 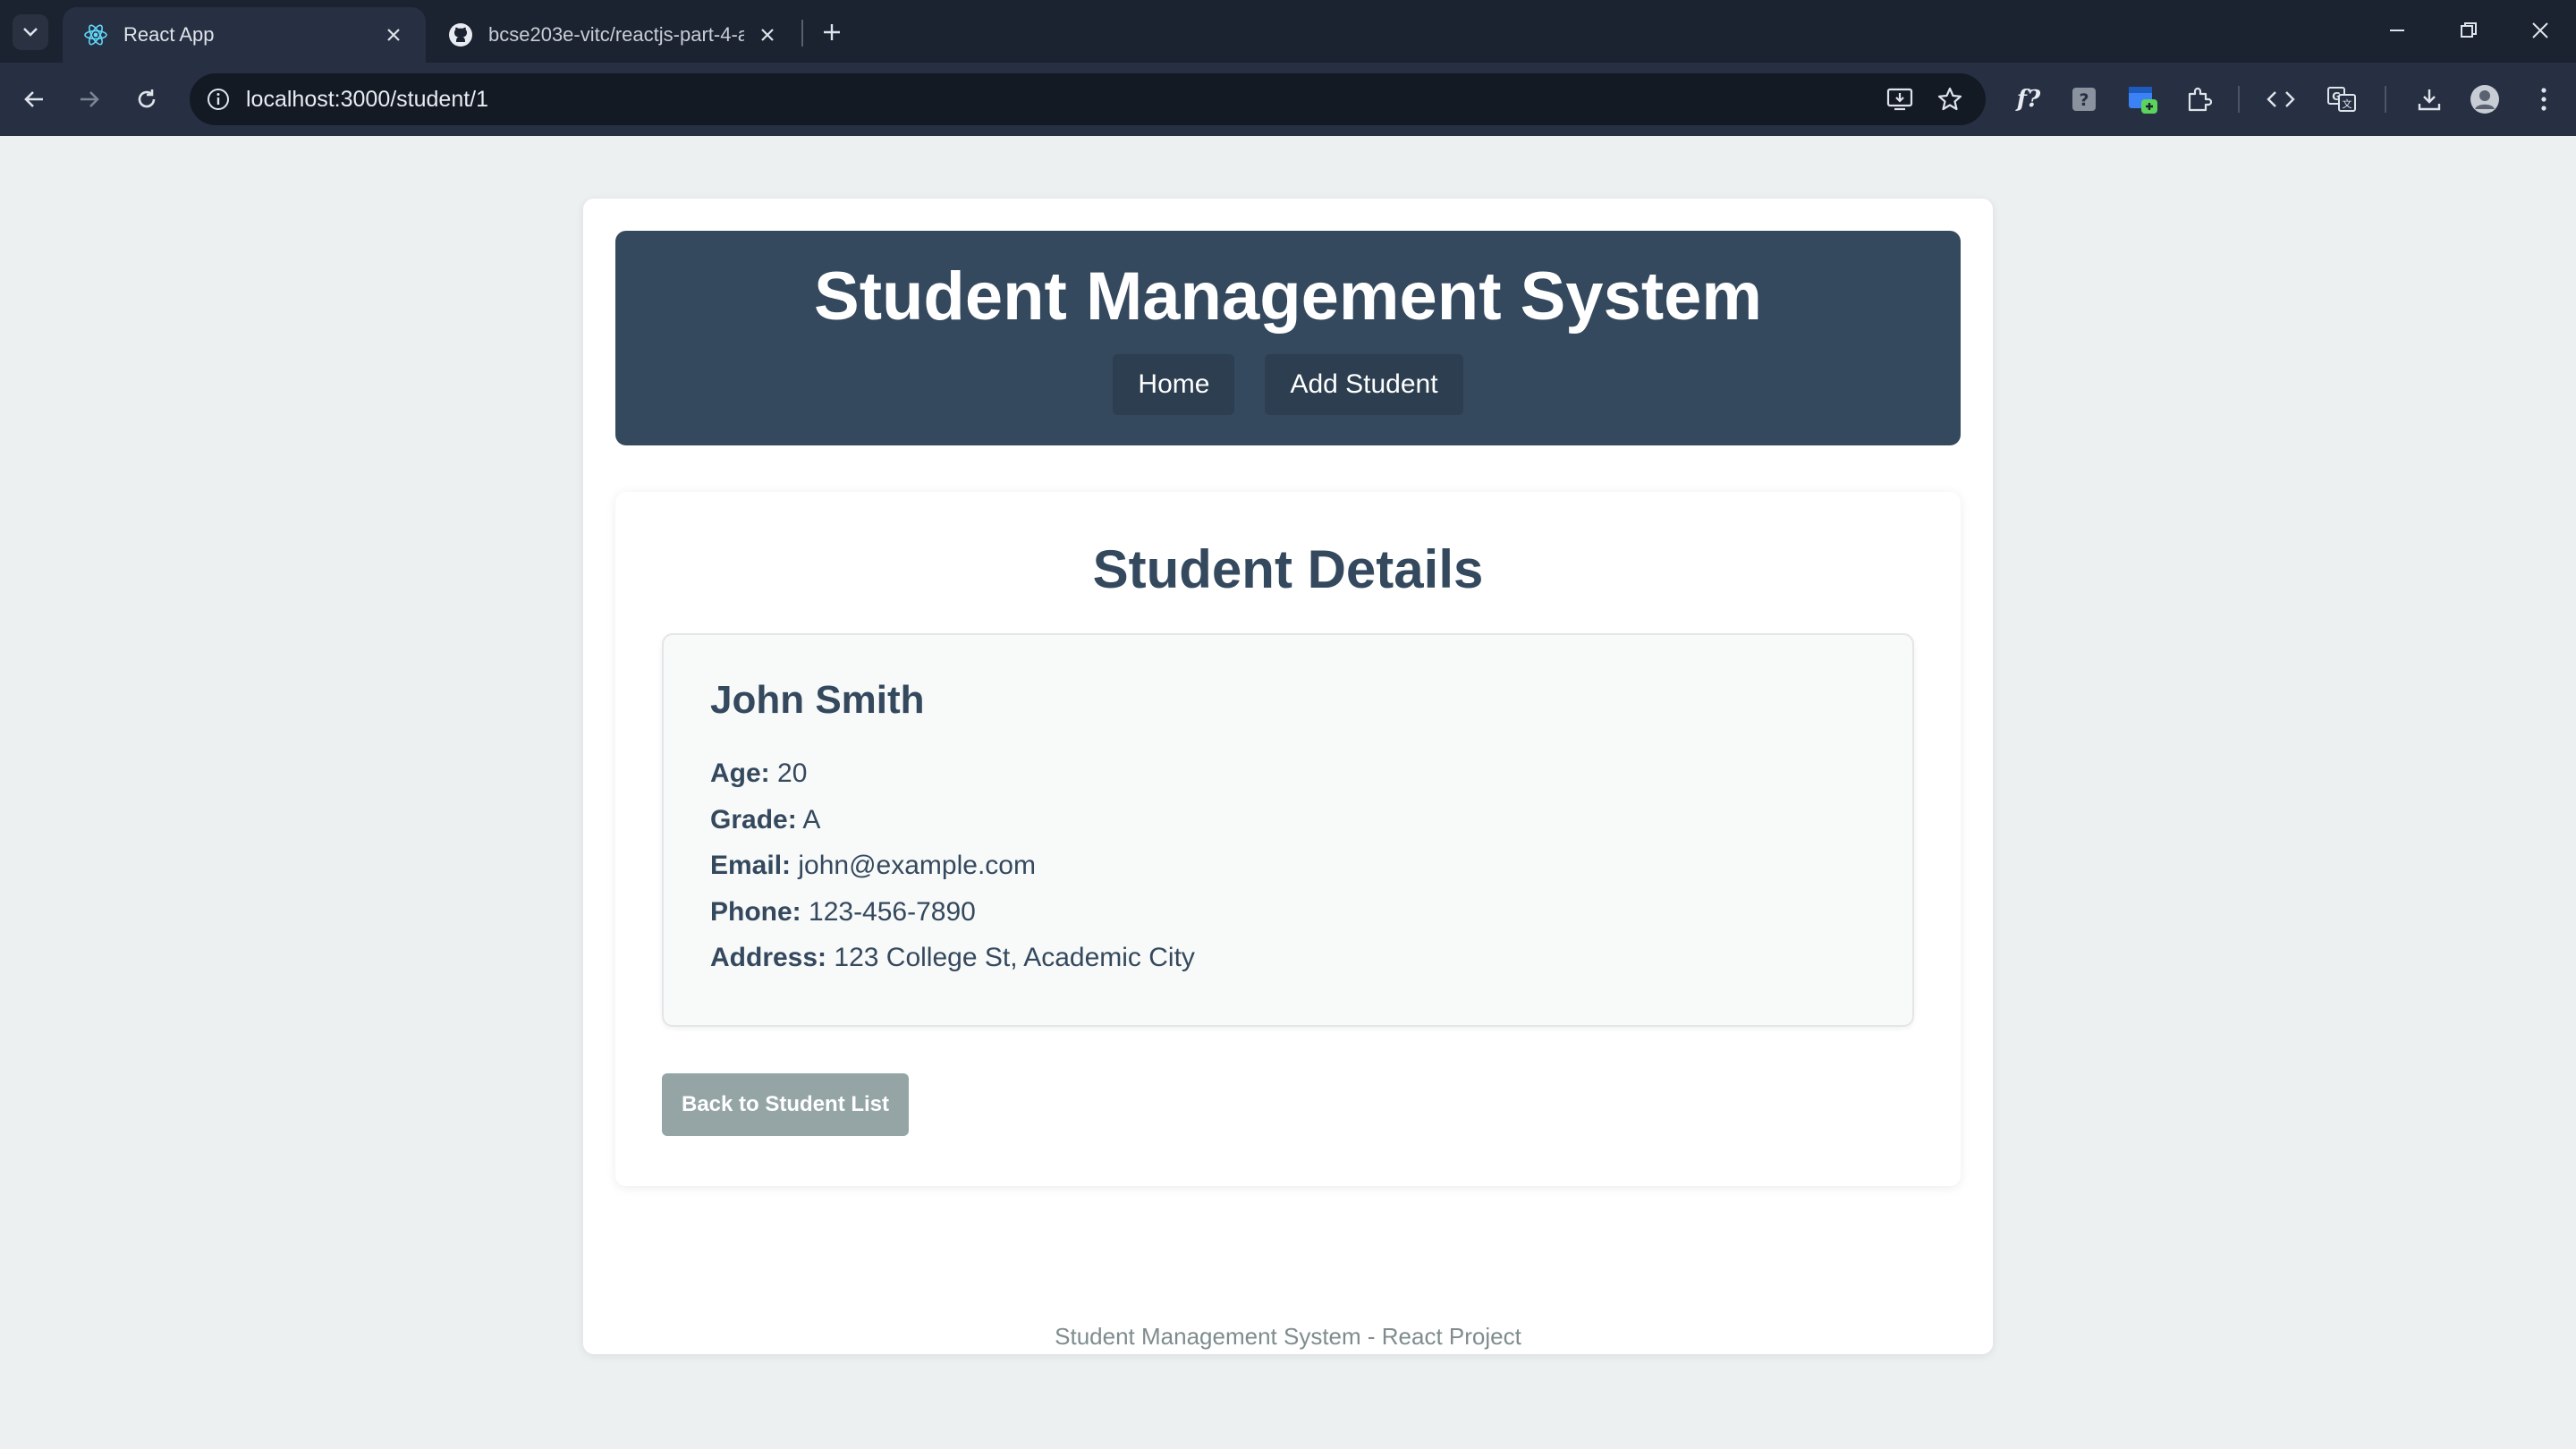 What do you see at coordinates (2429, 99) in the screenshot?
I see `download-icon` at bounding box center [2429, 99].